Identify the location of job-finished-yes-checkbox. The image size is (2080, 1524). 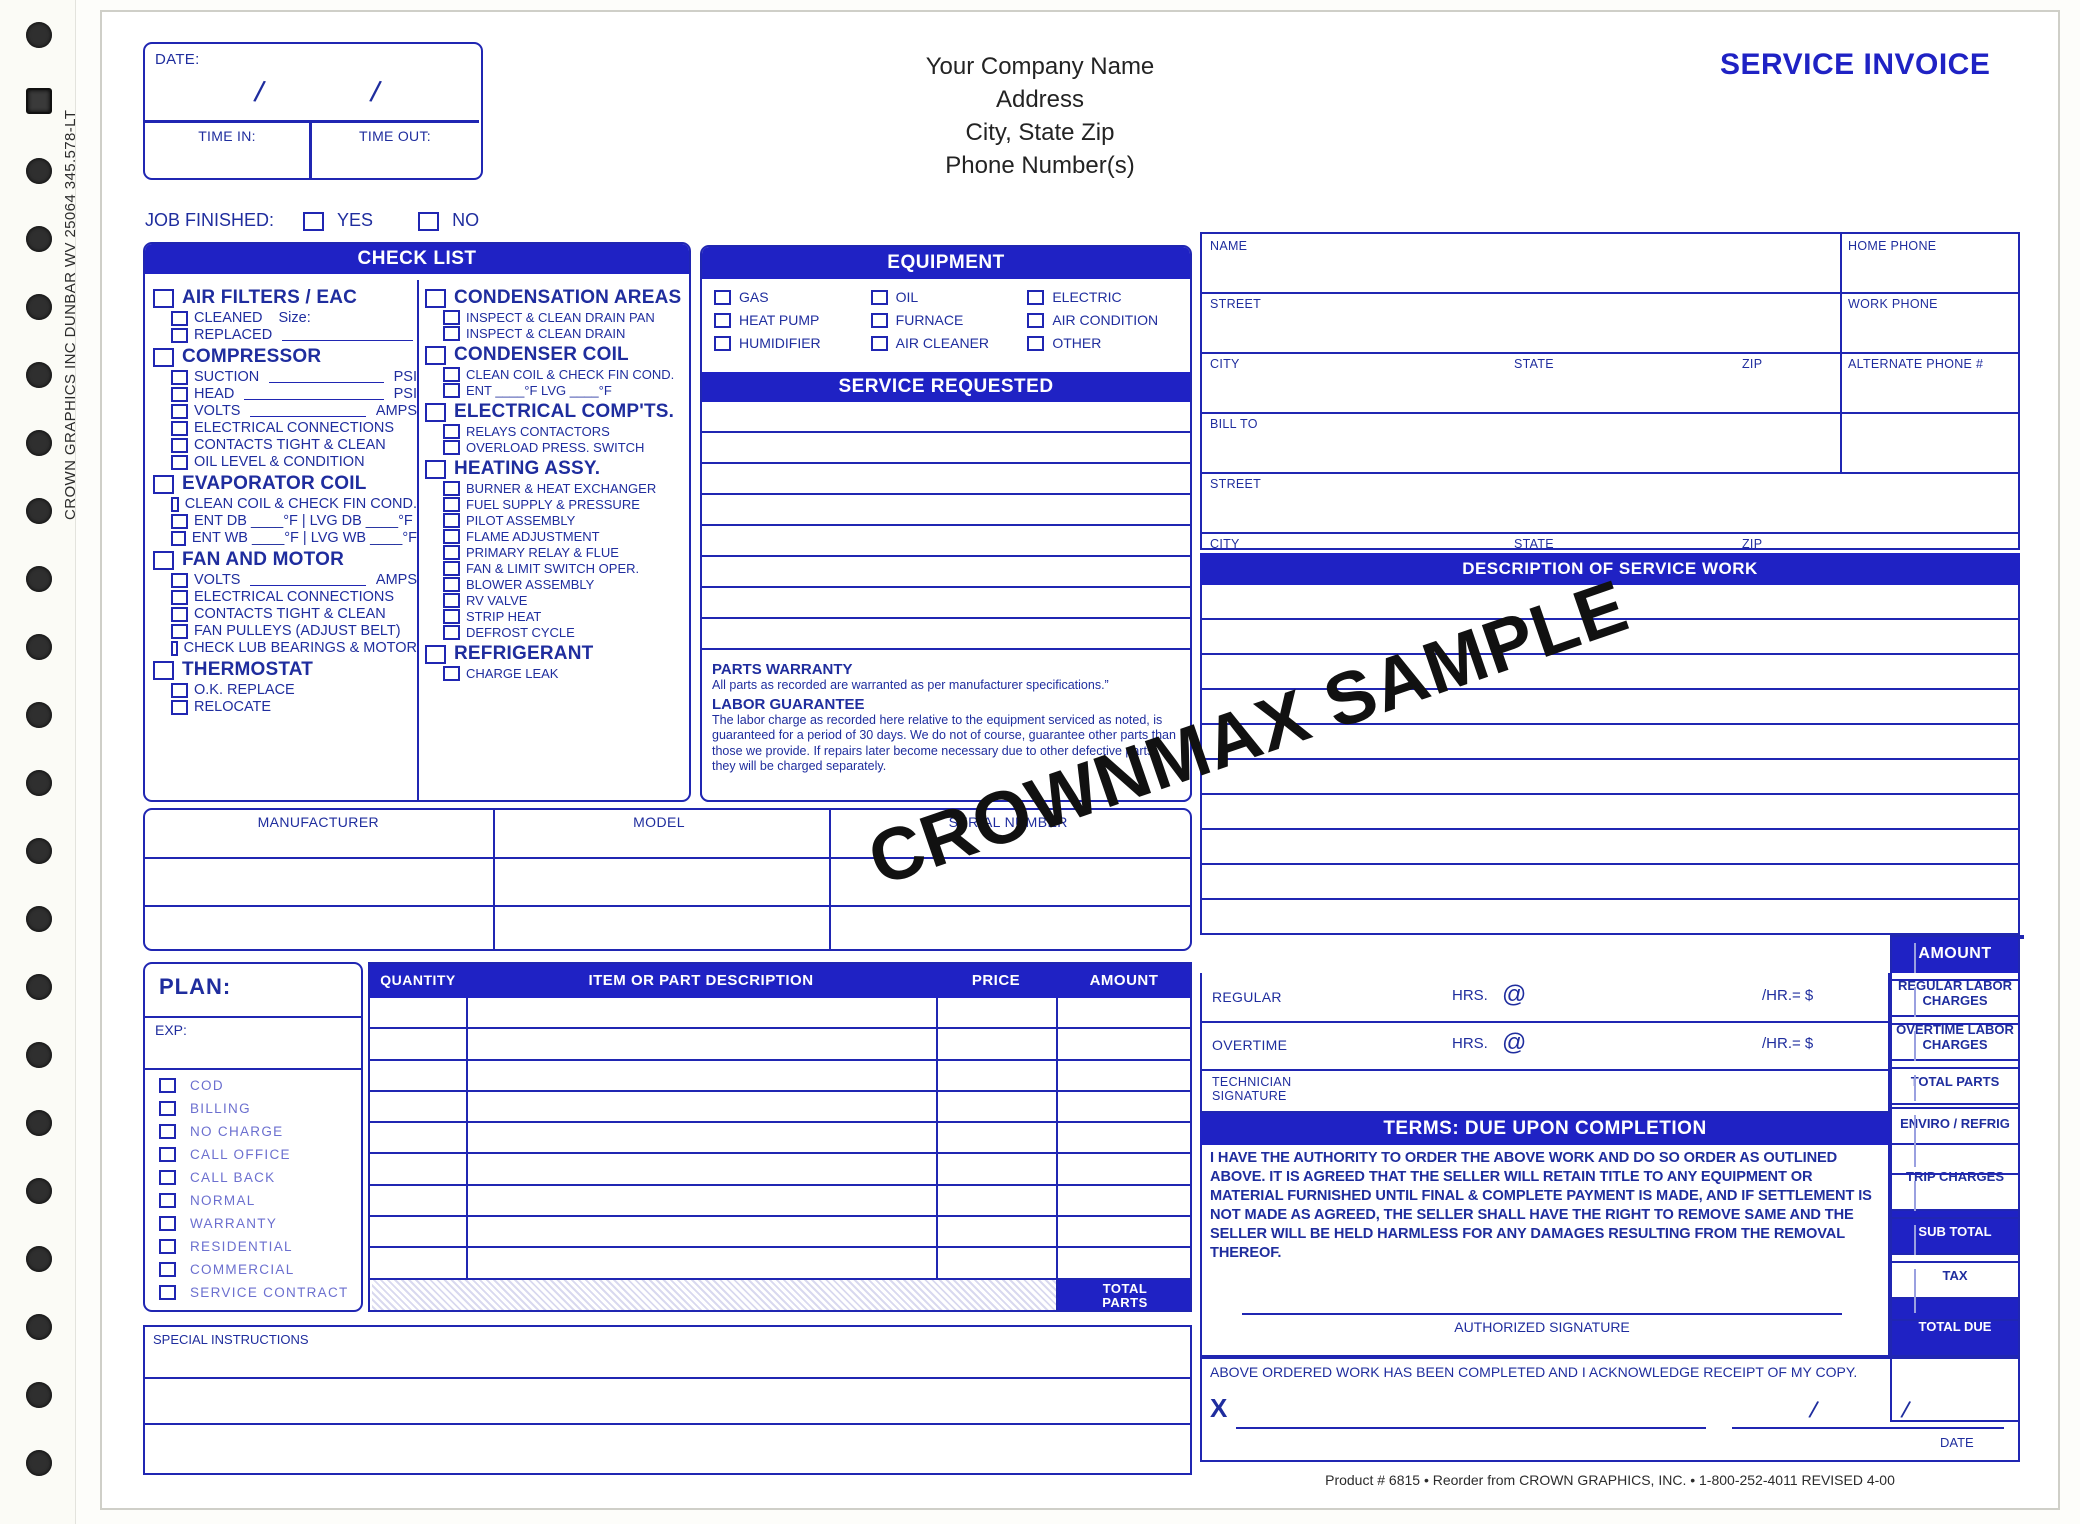
(314, 221).